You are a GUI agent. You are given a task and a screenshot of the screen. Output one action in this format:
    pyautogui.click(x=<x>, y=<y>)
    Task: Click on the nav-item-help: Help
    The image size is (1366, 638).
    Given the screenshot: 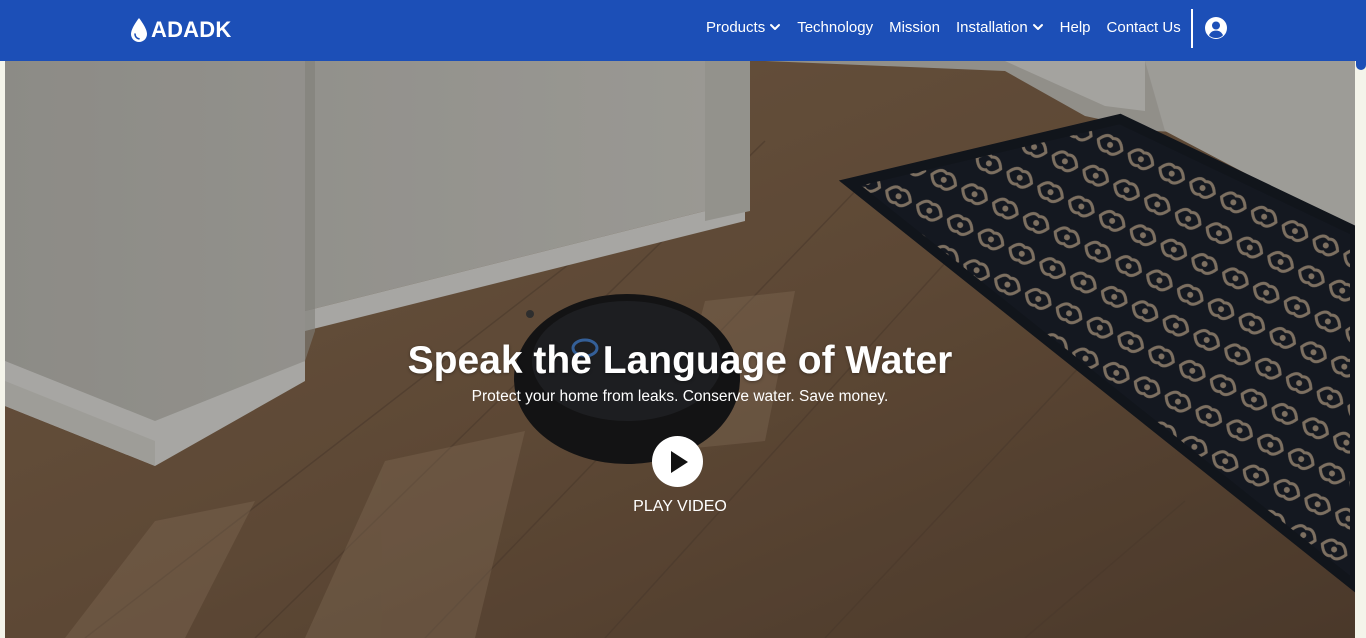 What is the action you would take?
    pyautogui.click(x=1075, y=27)
    